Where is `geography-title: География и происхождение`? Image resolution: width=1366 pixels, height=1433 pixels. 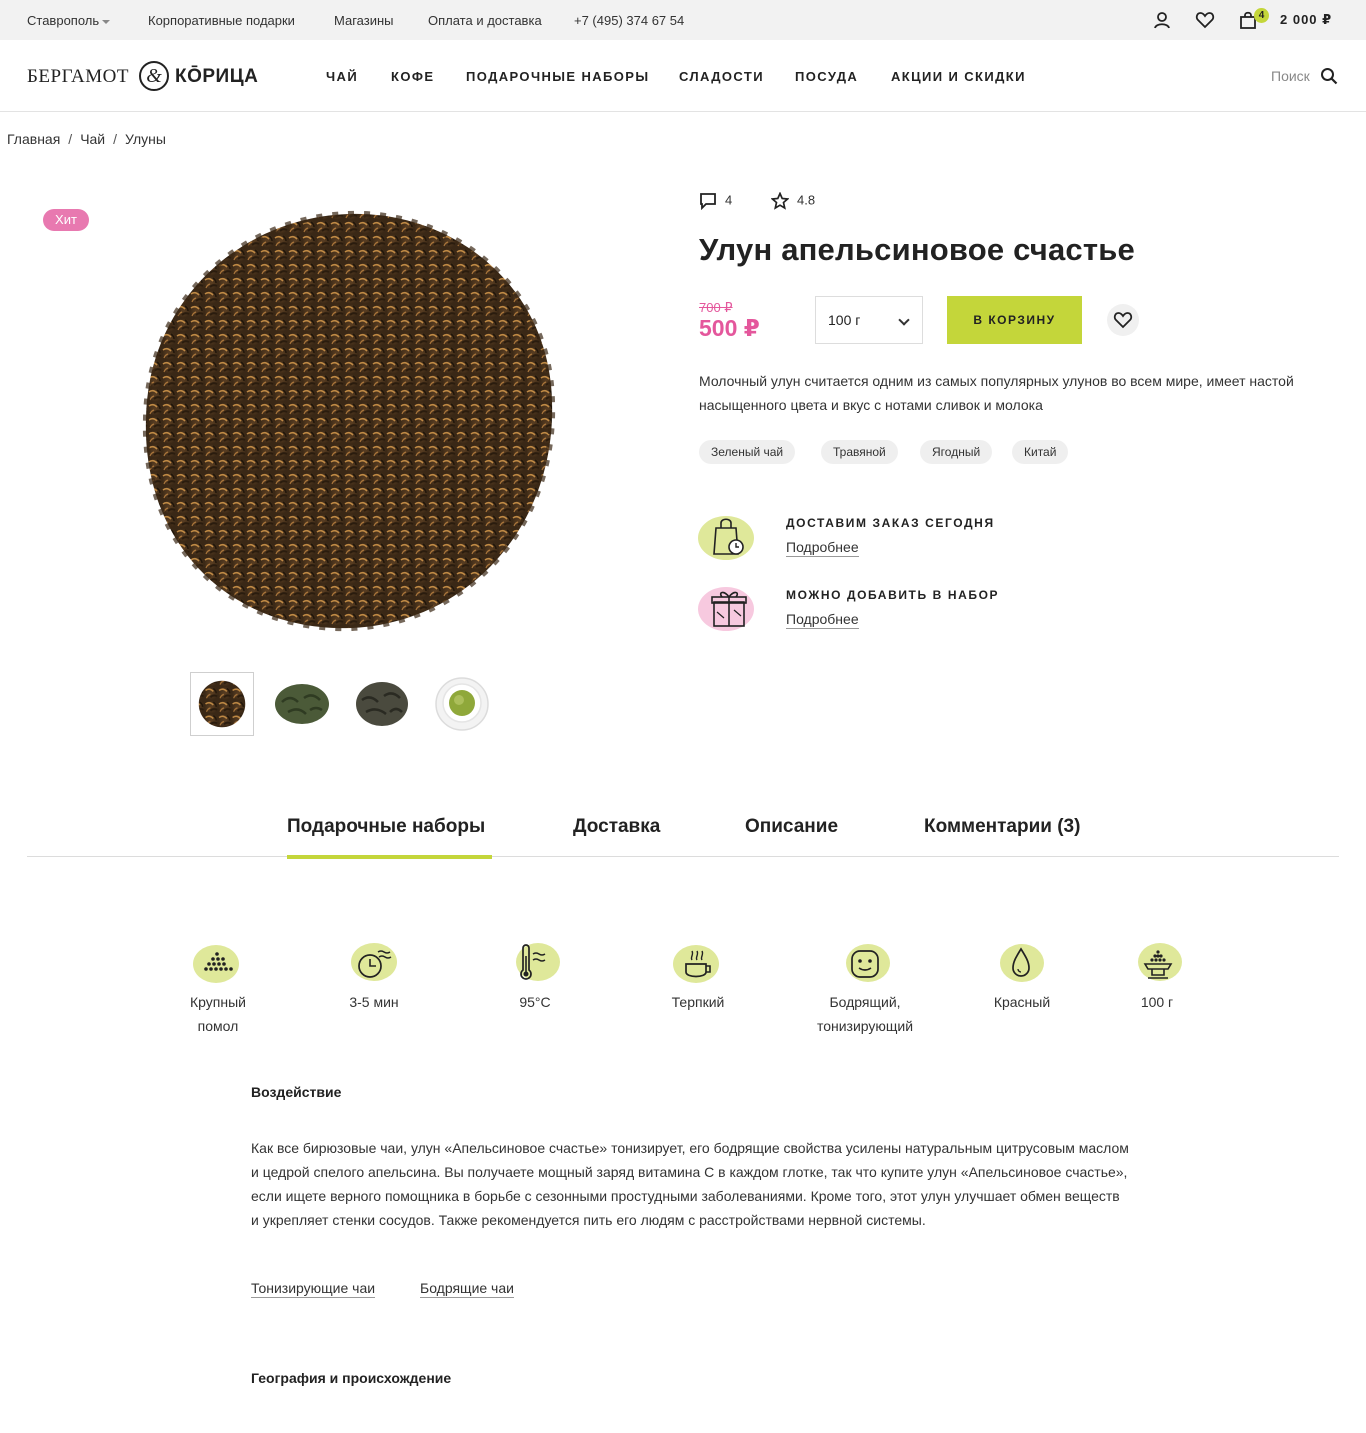
geography-title: География и происхождение is located at coordinates (351, 1378).